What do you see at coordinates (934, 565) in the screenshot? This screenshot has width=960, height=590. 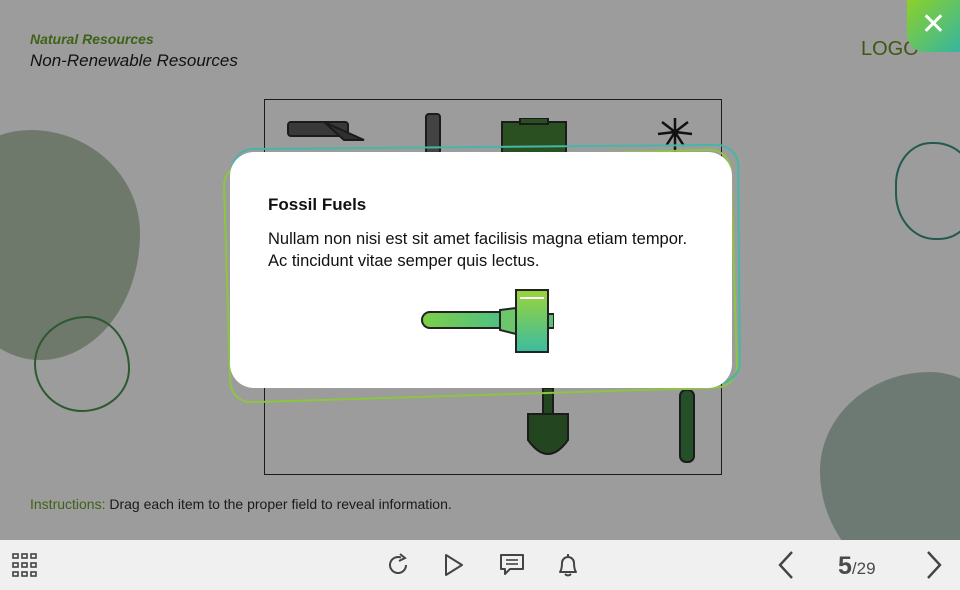 I see `chevron-right-icon` at bounding box center [934, 565].